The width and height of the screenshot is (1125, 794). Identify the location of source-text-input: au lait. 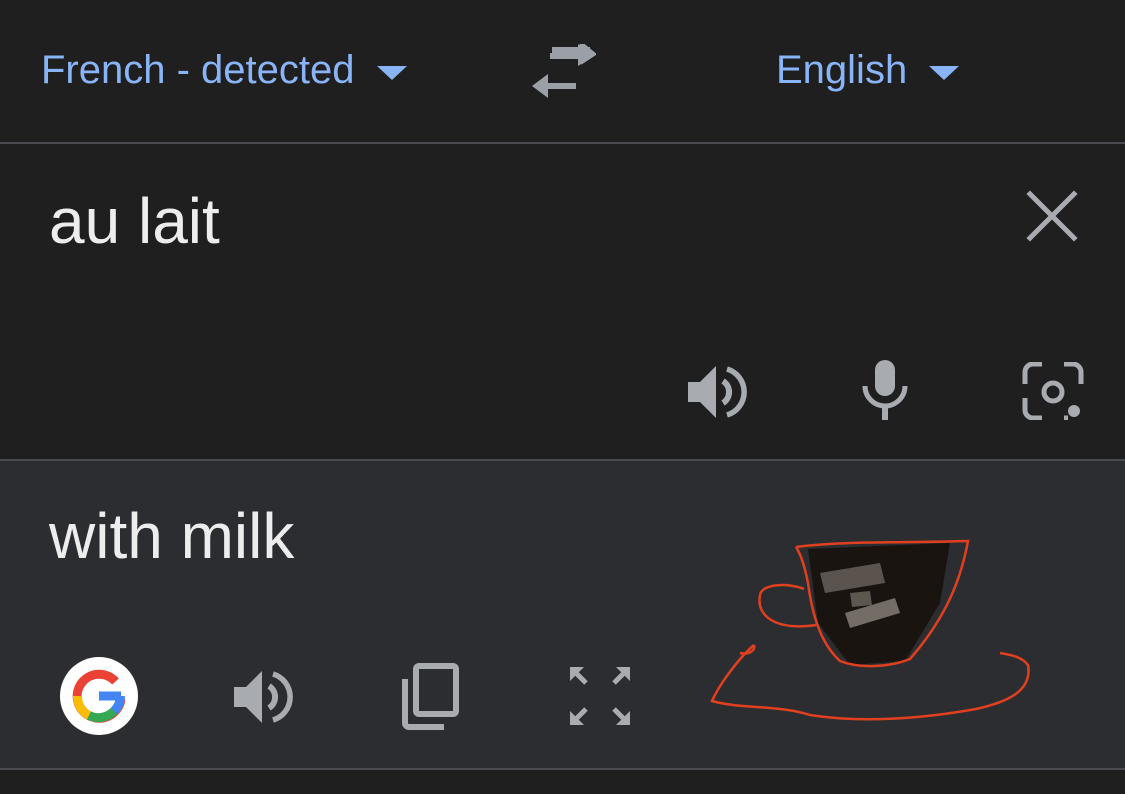
(134, 221).